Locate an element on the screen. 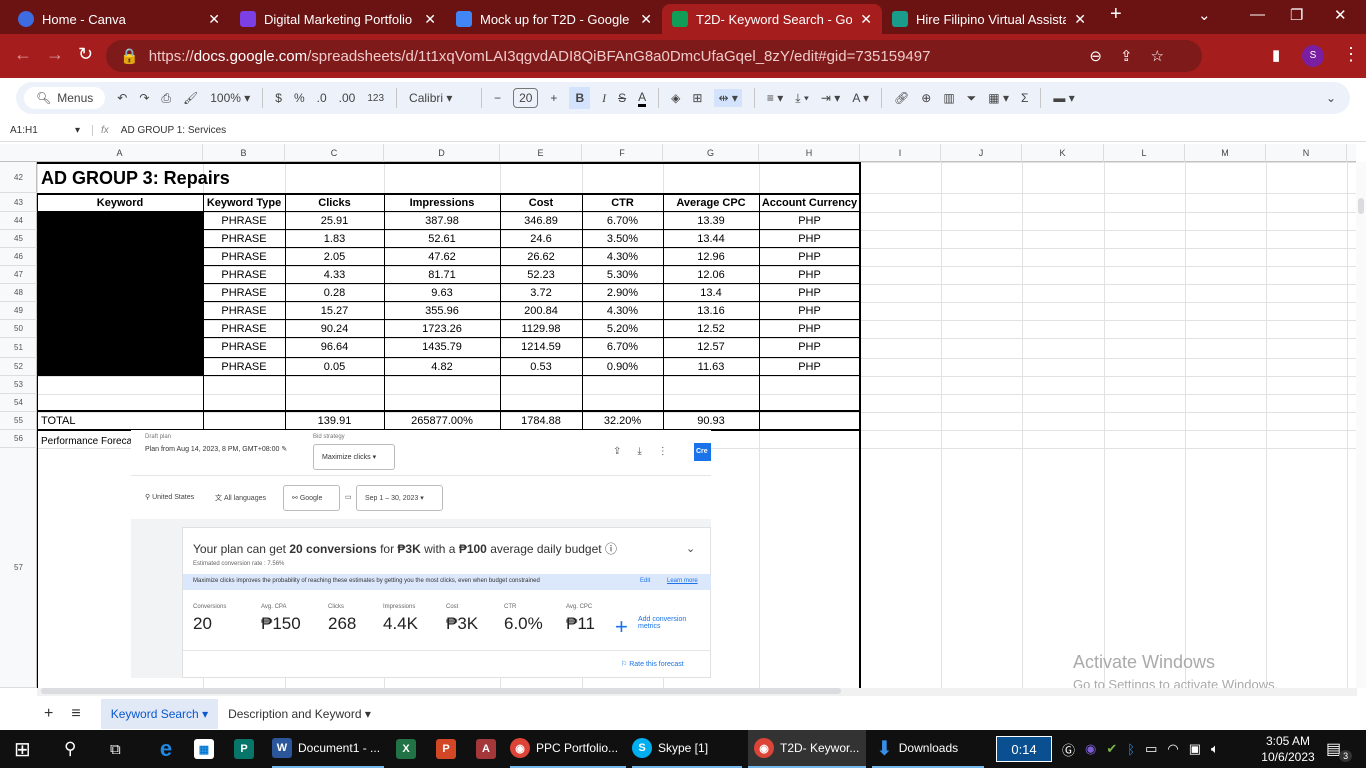 Image resolution: width=1366 pixels, height=768 pixels. row-header: 43 is located at coordinates (18, 202).